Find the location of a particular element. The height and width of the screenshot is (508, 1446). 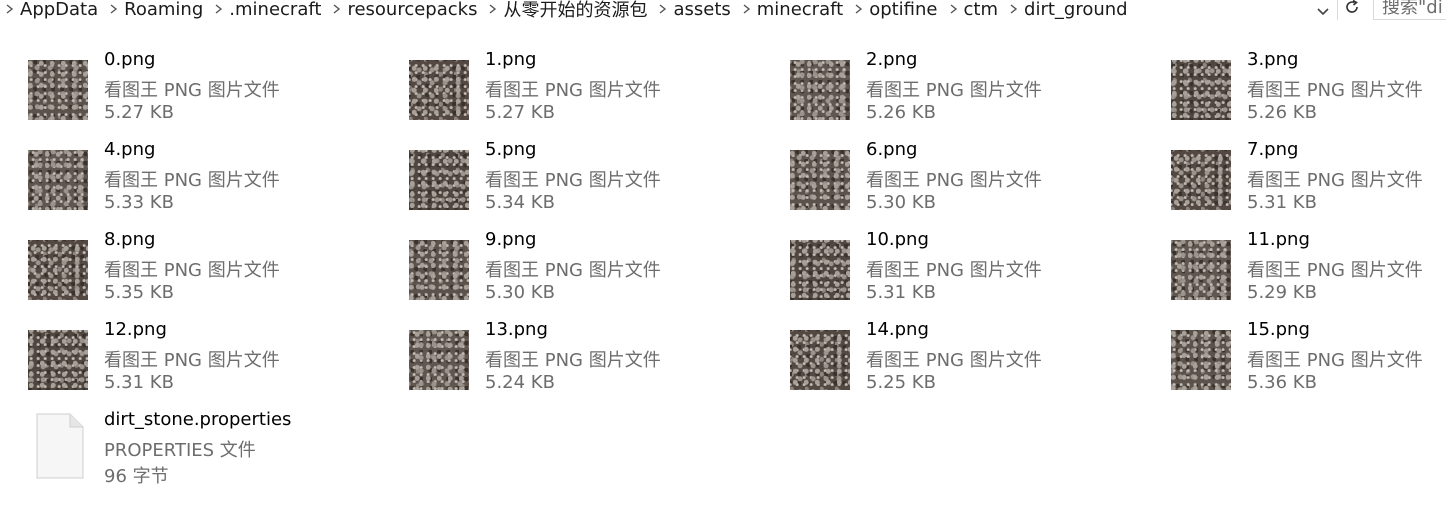

breadcrumb-item-roaming: Roaming is located at coordinates (166, 10).